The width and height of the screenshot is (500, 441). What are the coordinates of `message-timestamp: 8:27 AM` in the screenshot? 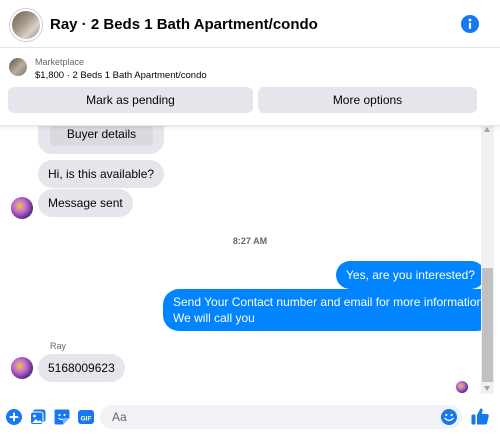 It's located at (250, 241).